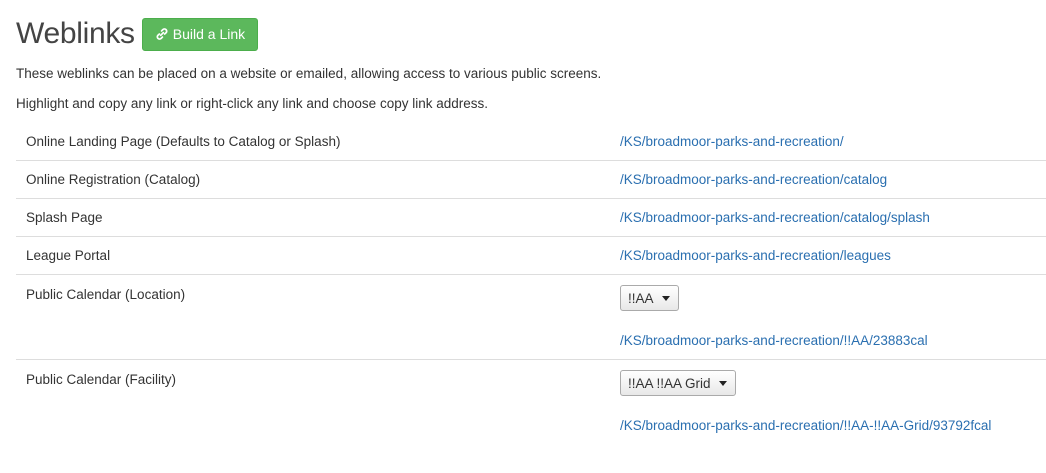 Image resolution: width=1046 pixels, height=473 pixels. I want to click on build-a-link-label: Build a Link, so click(209, 34).